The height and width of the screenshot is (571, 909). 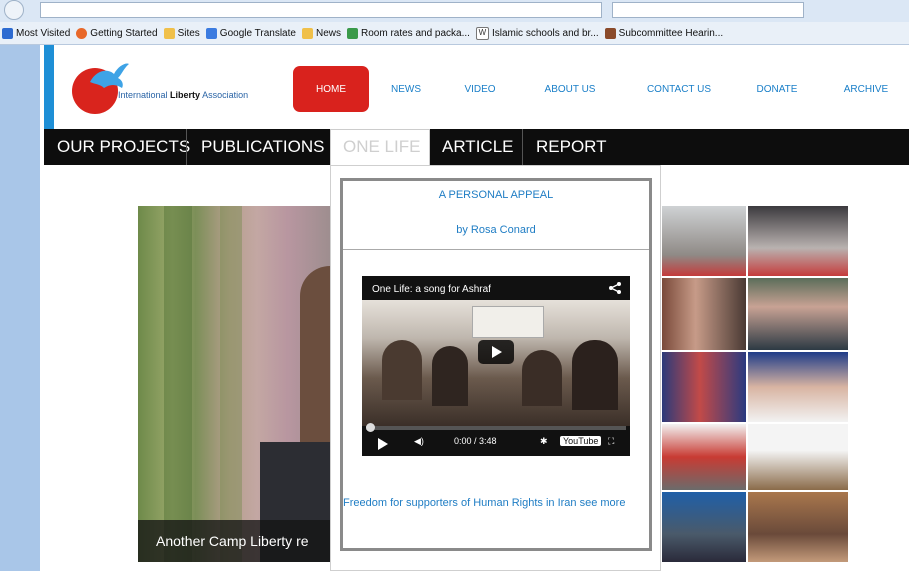 I want to click on bookmark-most-visited: Most Visited, so click(x=36, y=33).